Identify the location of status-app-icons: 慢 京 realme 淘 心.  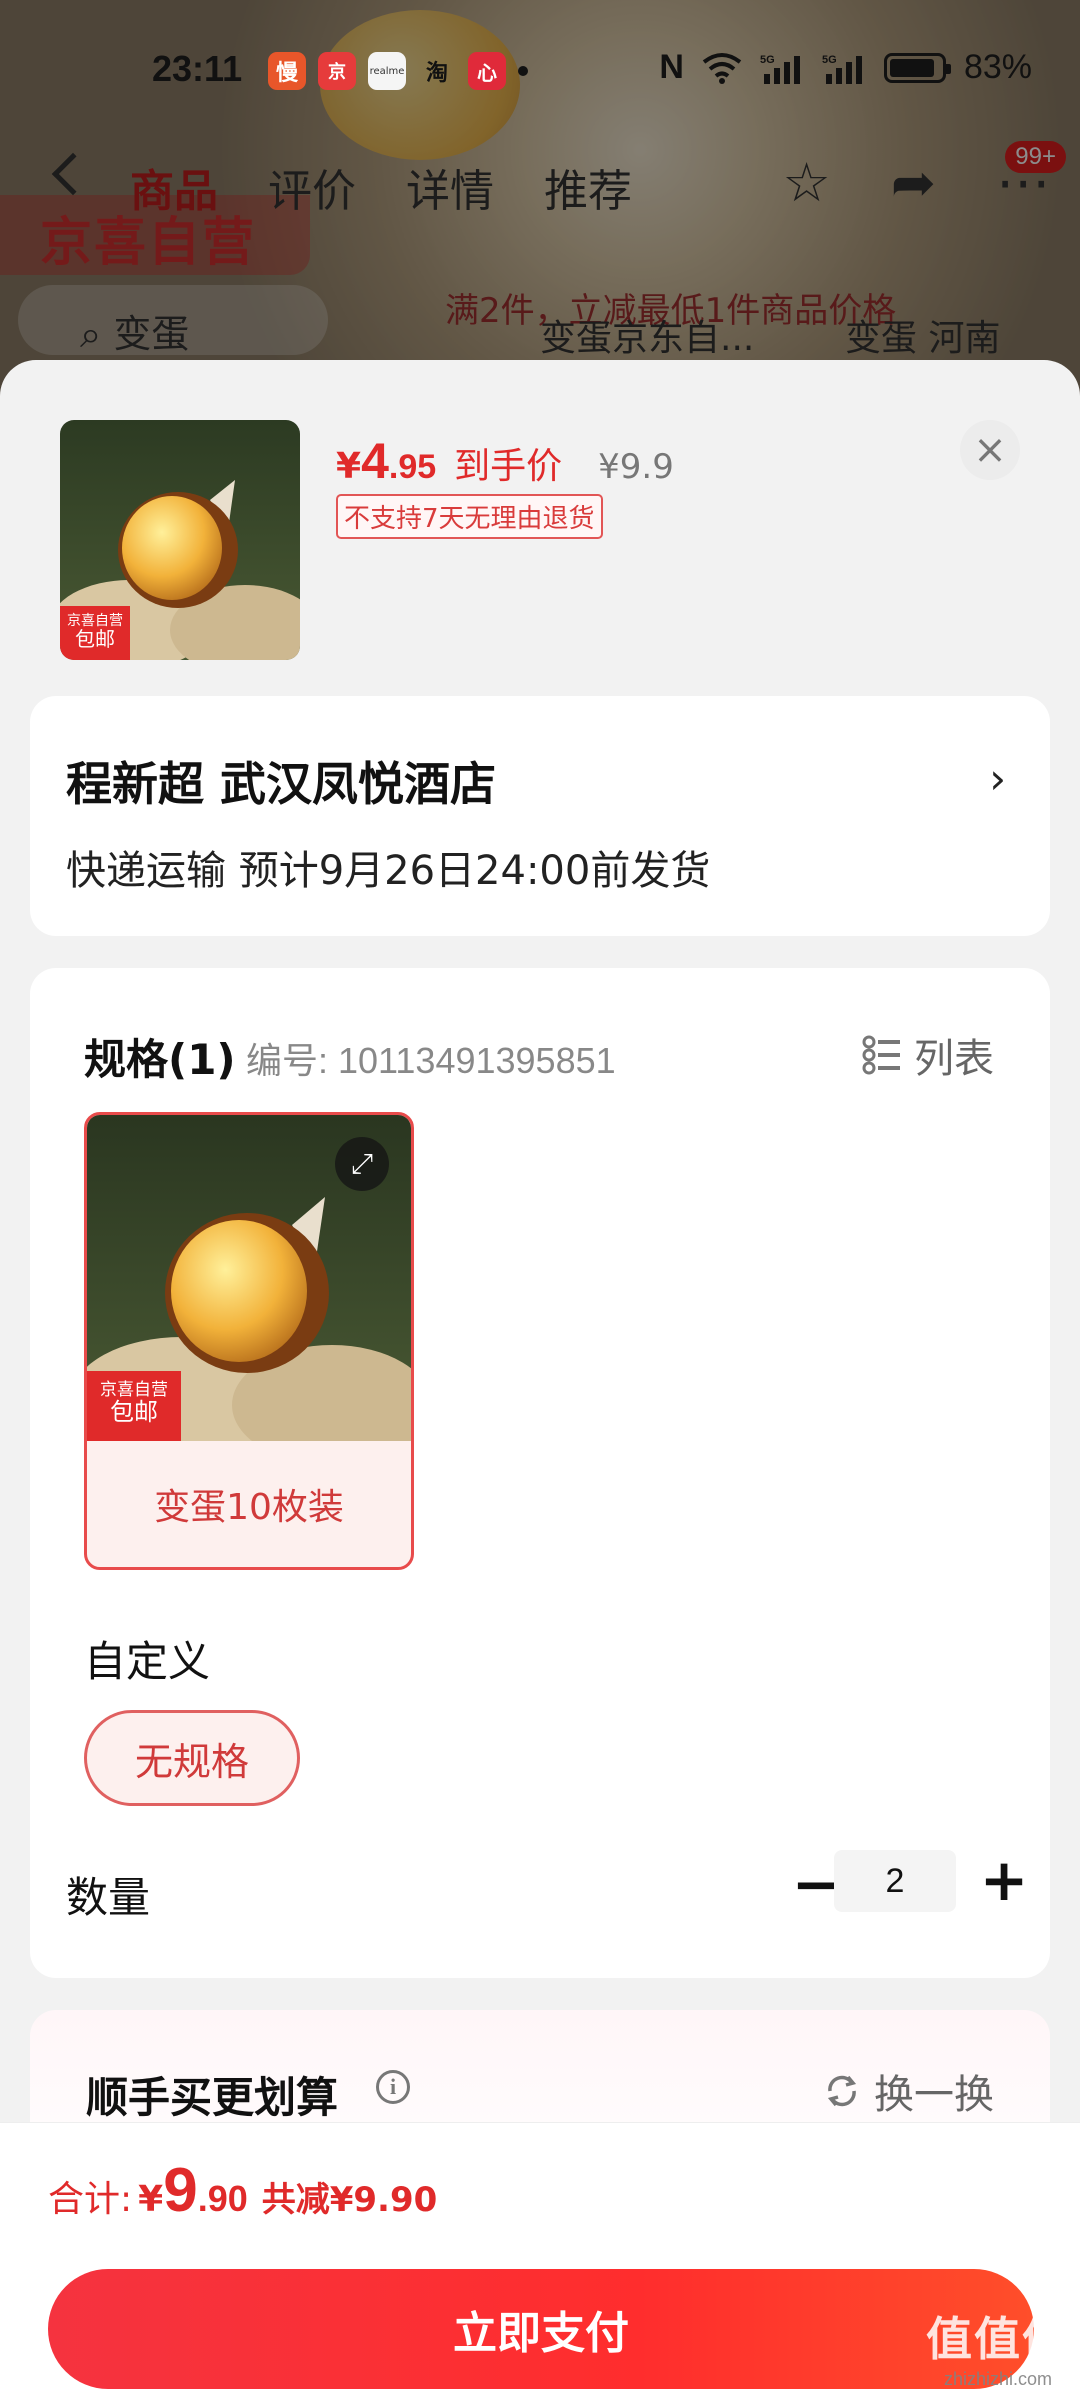
(398, 71).